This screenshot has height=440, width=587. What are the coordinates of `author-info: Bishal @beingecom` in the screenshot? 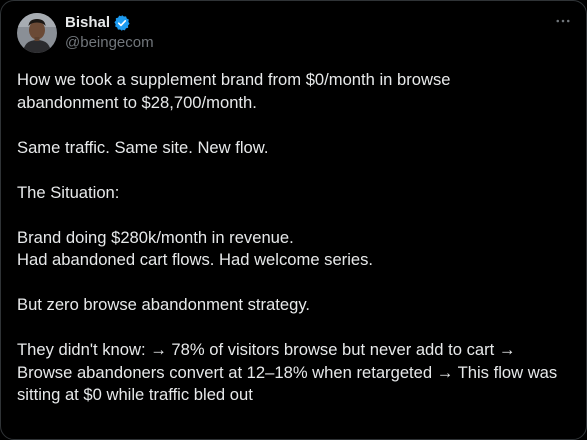 It's located at (109, 33).